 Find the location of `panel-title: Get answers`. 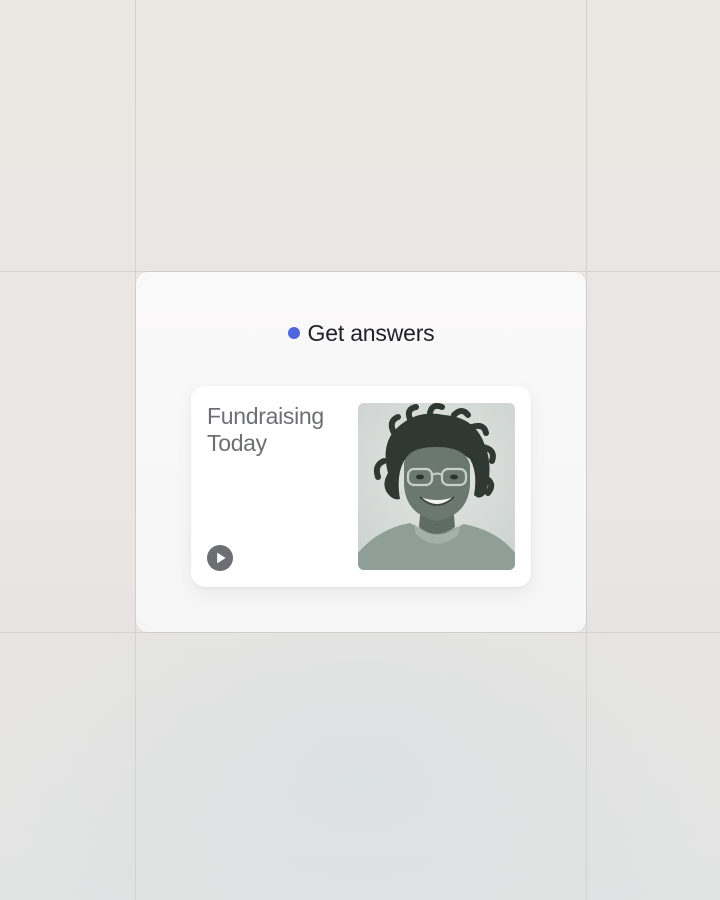

panel-title: Get answers is located at coordinates (371, 332).